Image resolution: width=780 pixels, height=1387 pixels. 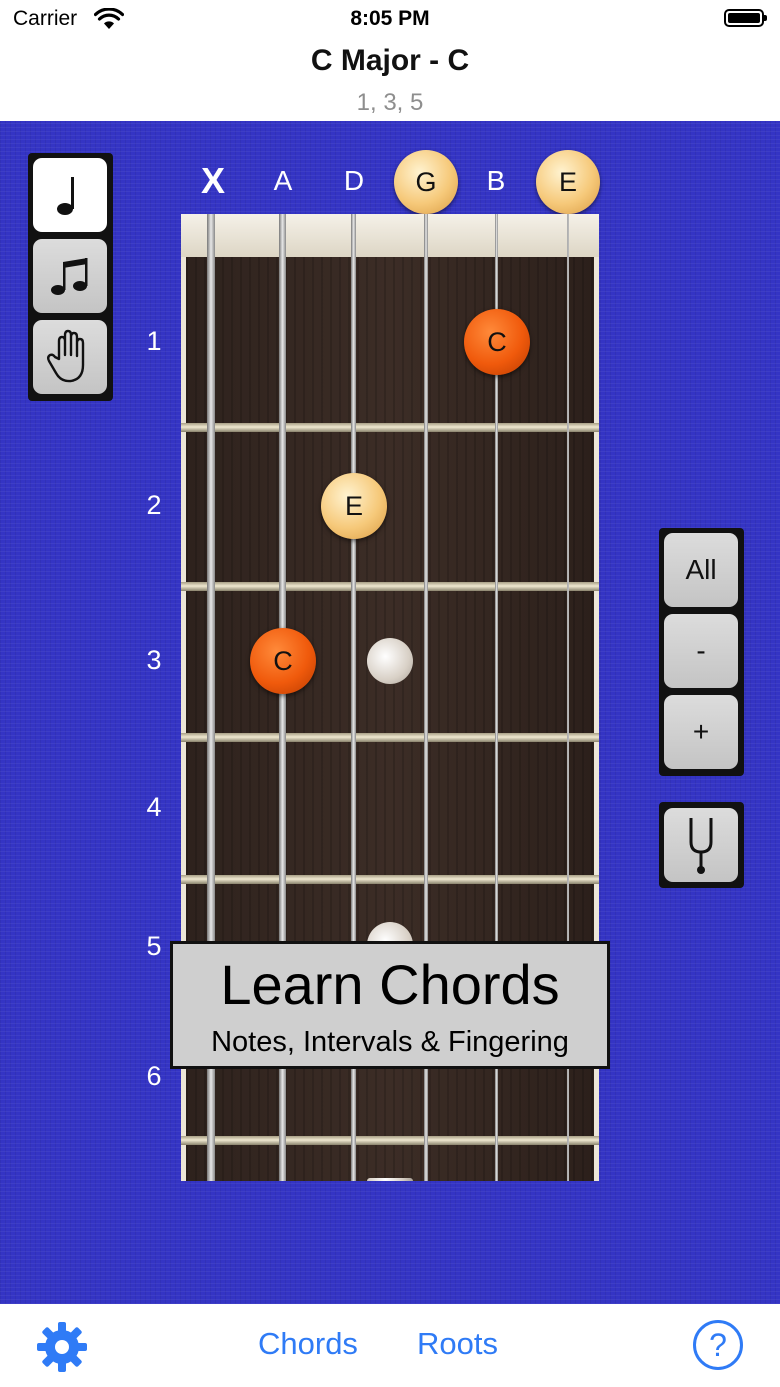 What do you see at coordinates (718, 1345) in the screenshot?
I see `help-icon: ?` at bounding box center [718, 1345].